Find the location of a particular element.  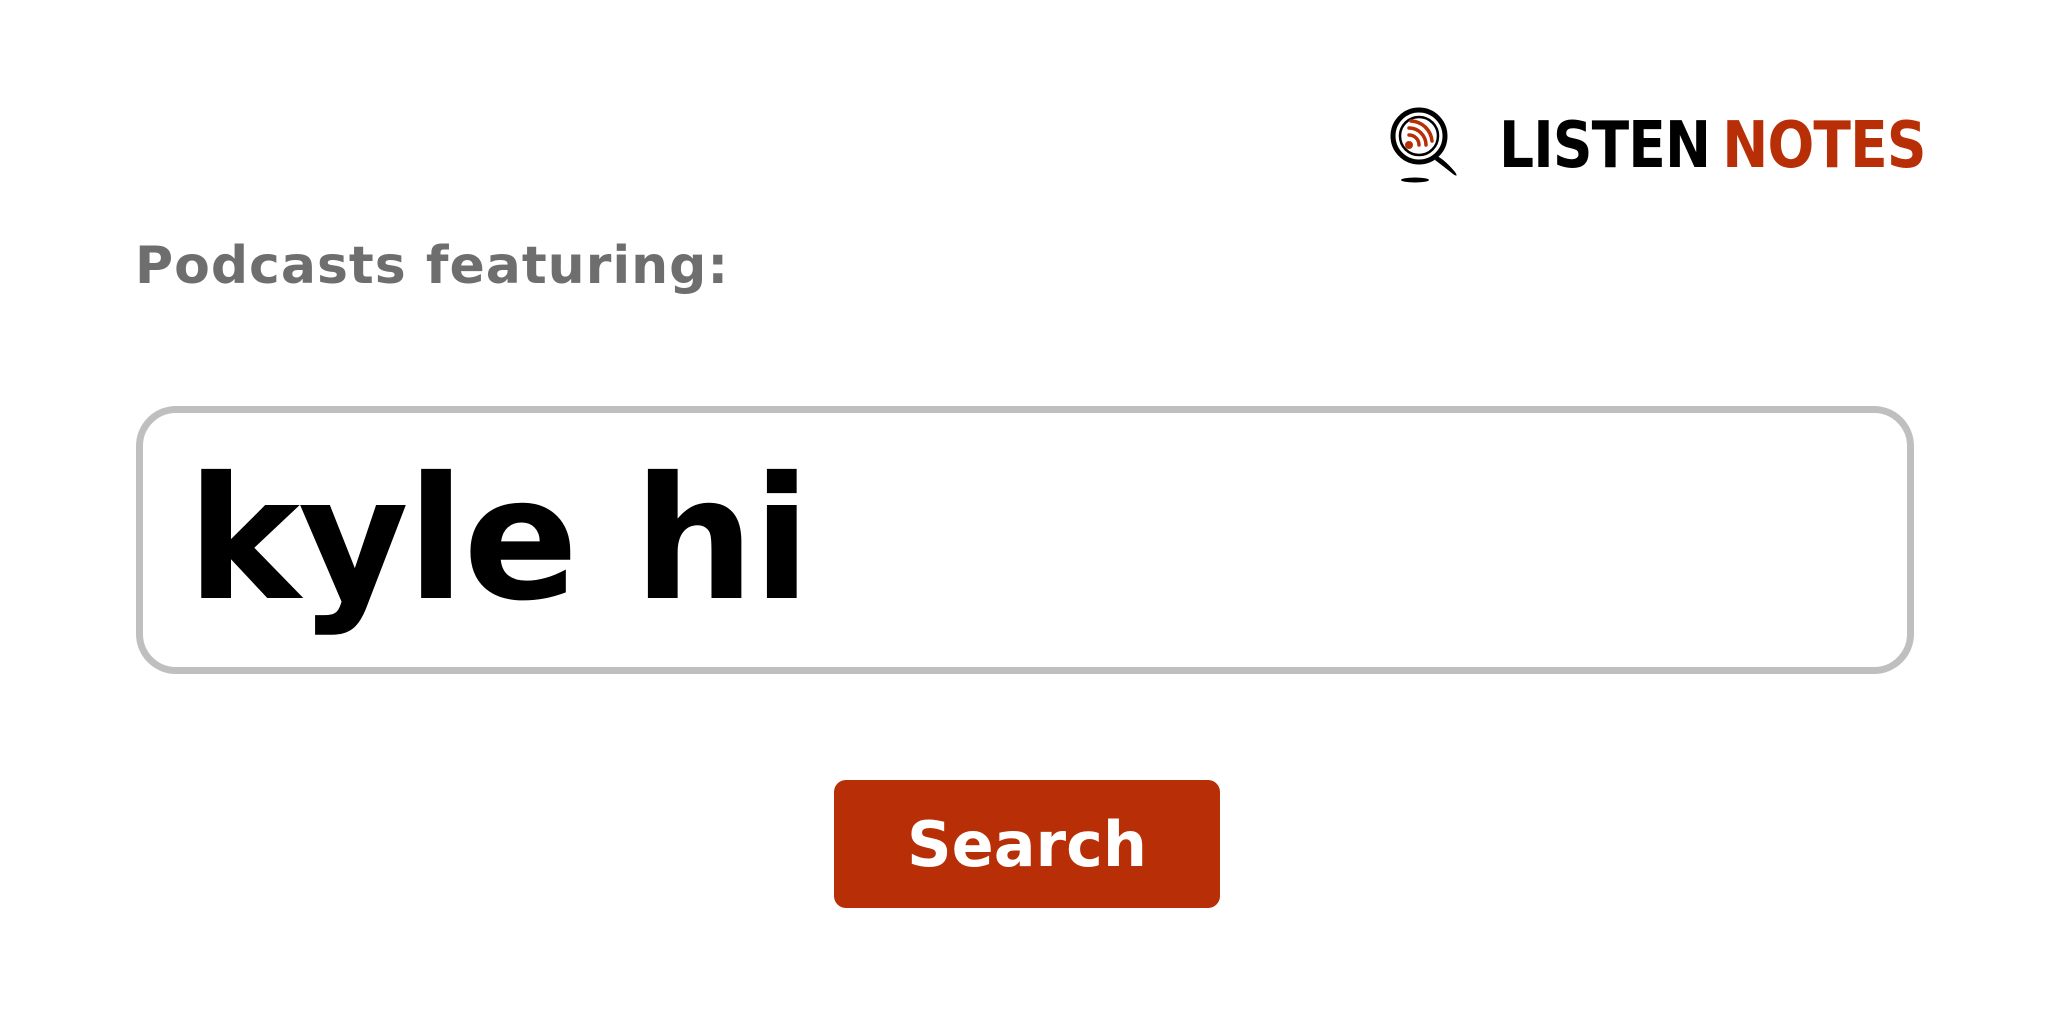

logo-word-listen: LISTEN is located at coordinates (1605, 146).